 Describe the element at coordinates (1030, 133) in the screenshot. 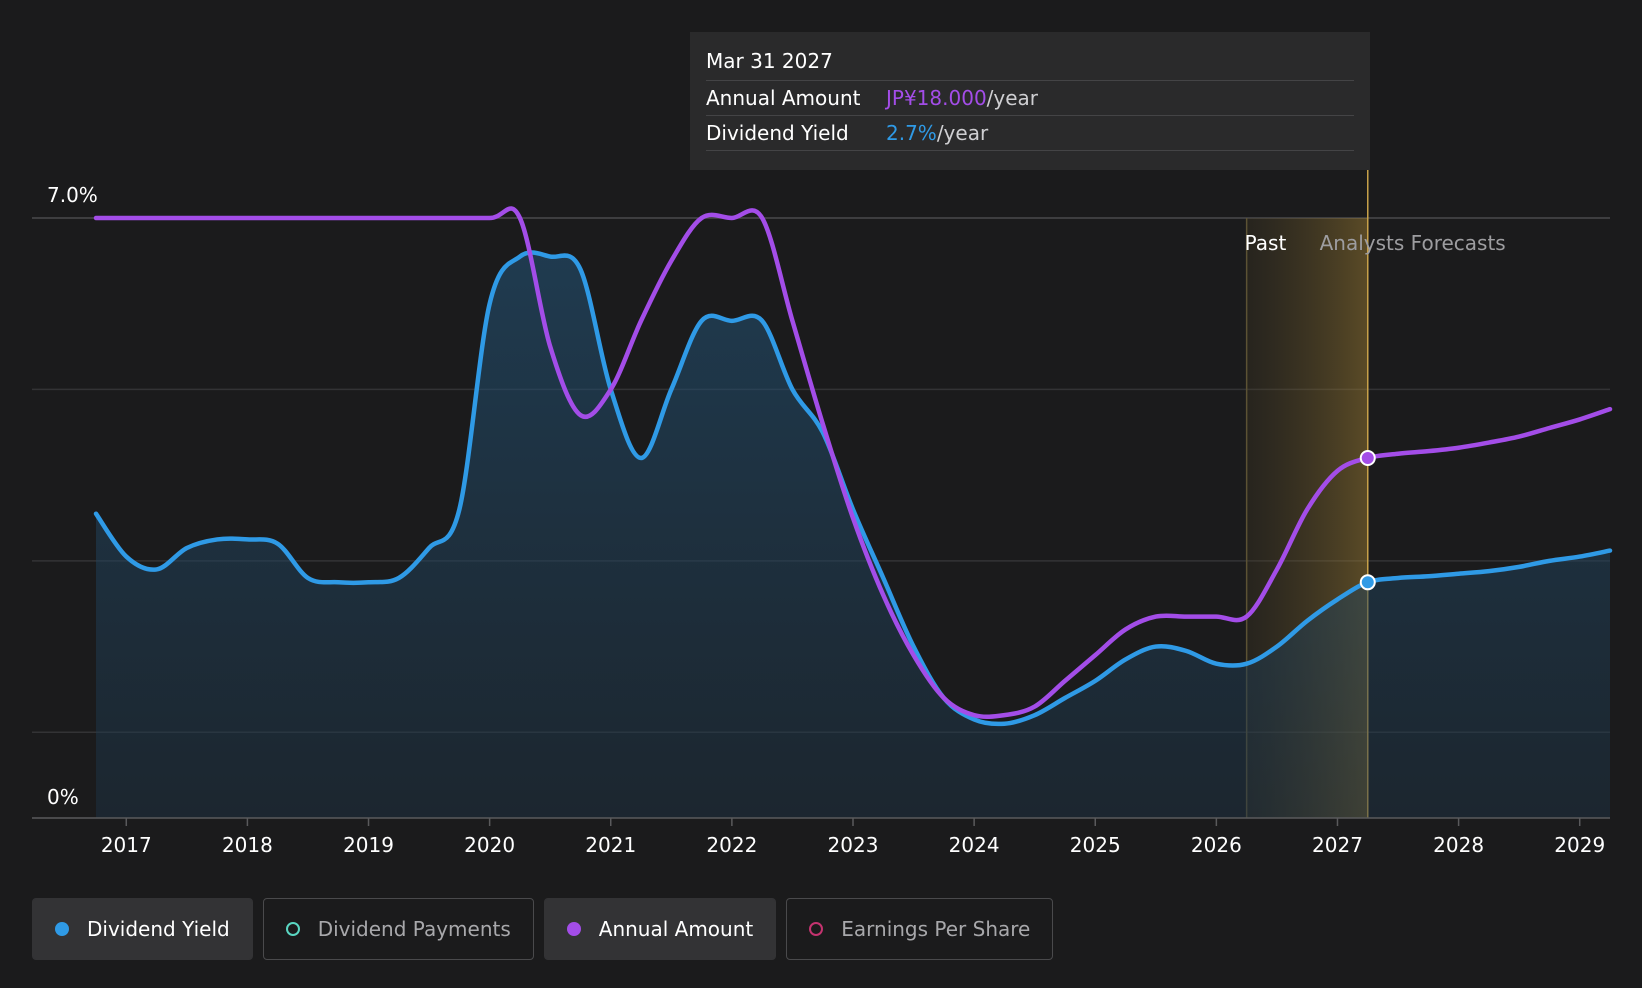

I see `tooltip-row-dividend-yield: Dividend Yield 2.7% /year` at that location.